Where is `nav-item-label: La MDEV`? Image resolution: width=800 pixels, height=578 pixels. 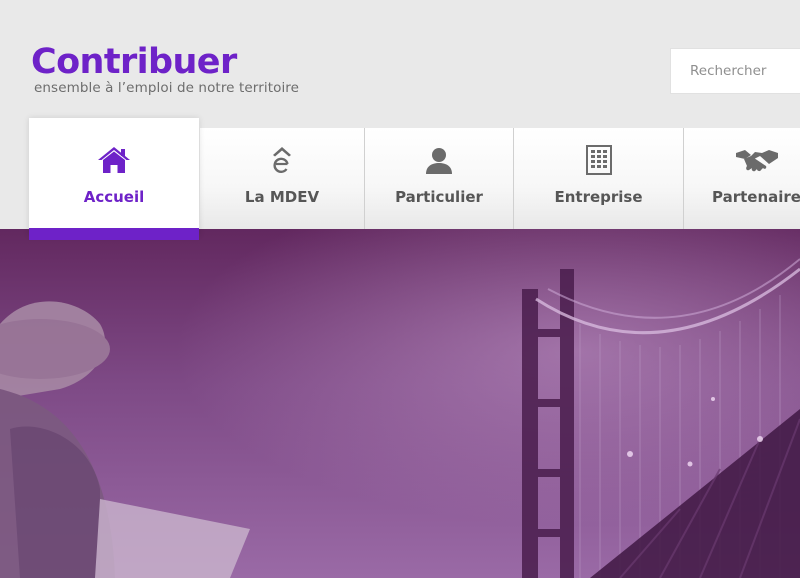
nav-item-label: La MDEV is located at coordinates (282, 197).